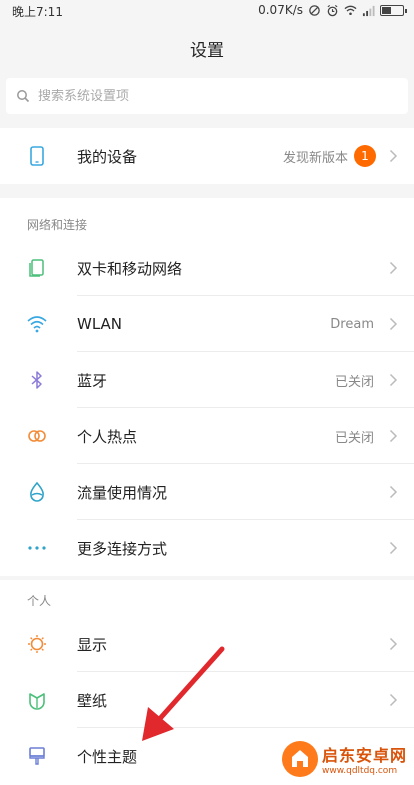 The width and height of the screenshot is (414, 785). I want to click on my-device-item: 我的设备 发现新版本 1, so click(207, 156).